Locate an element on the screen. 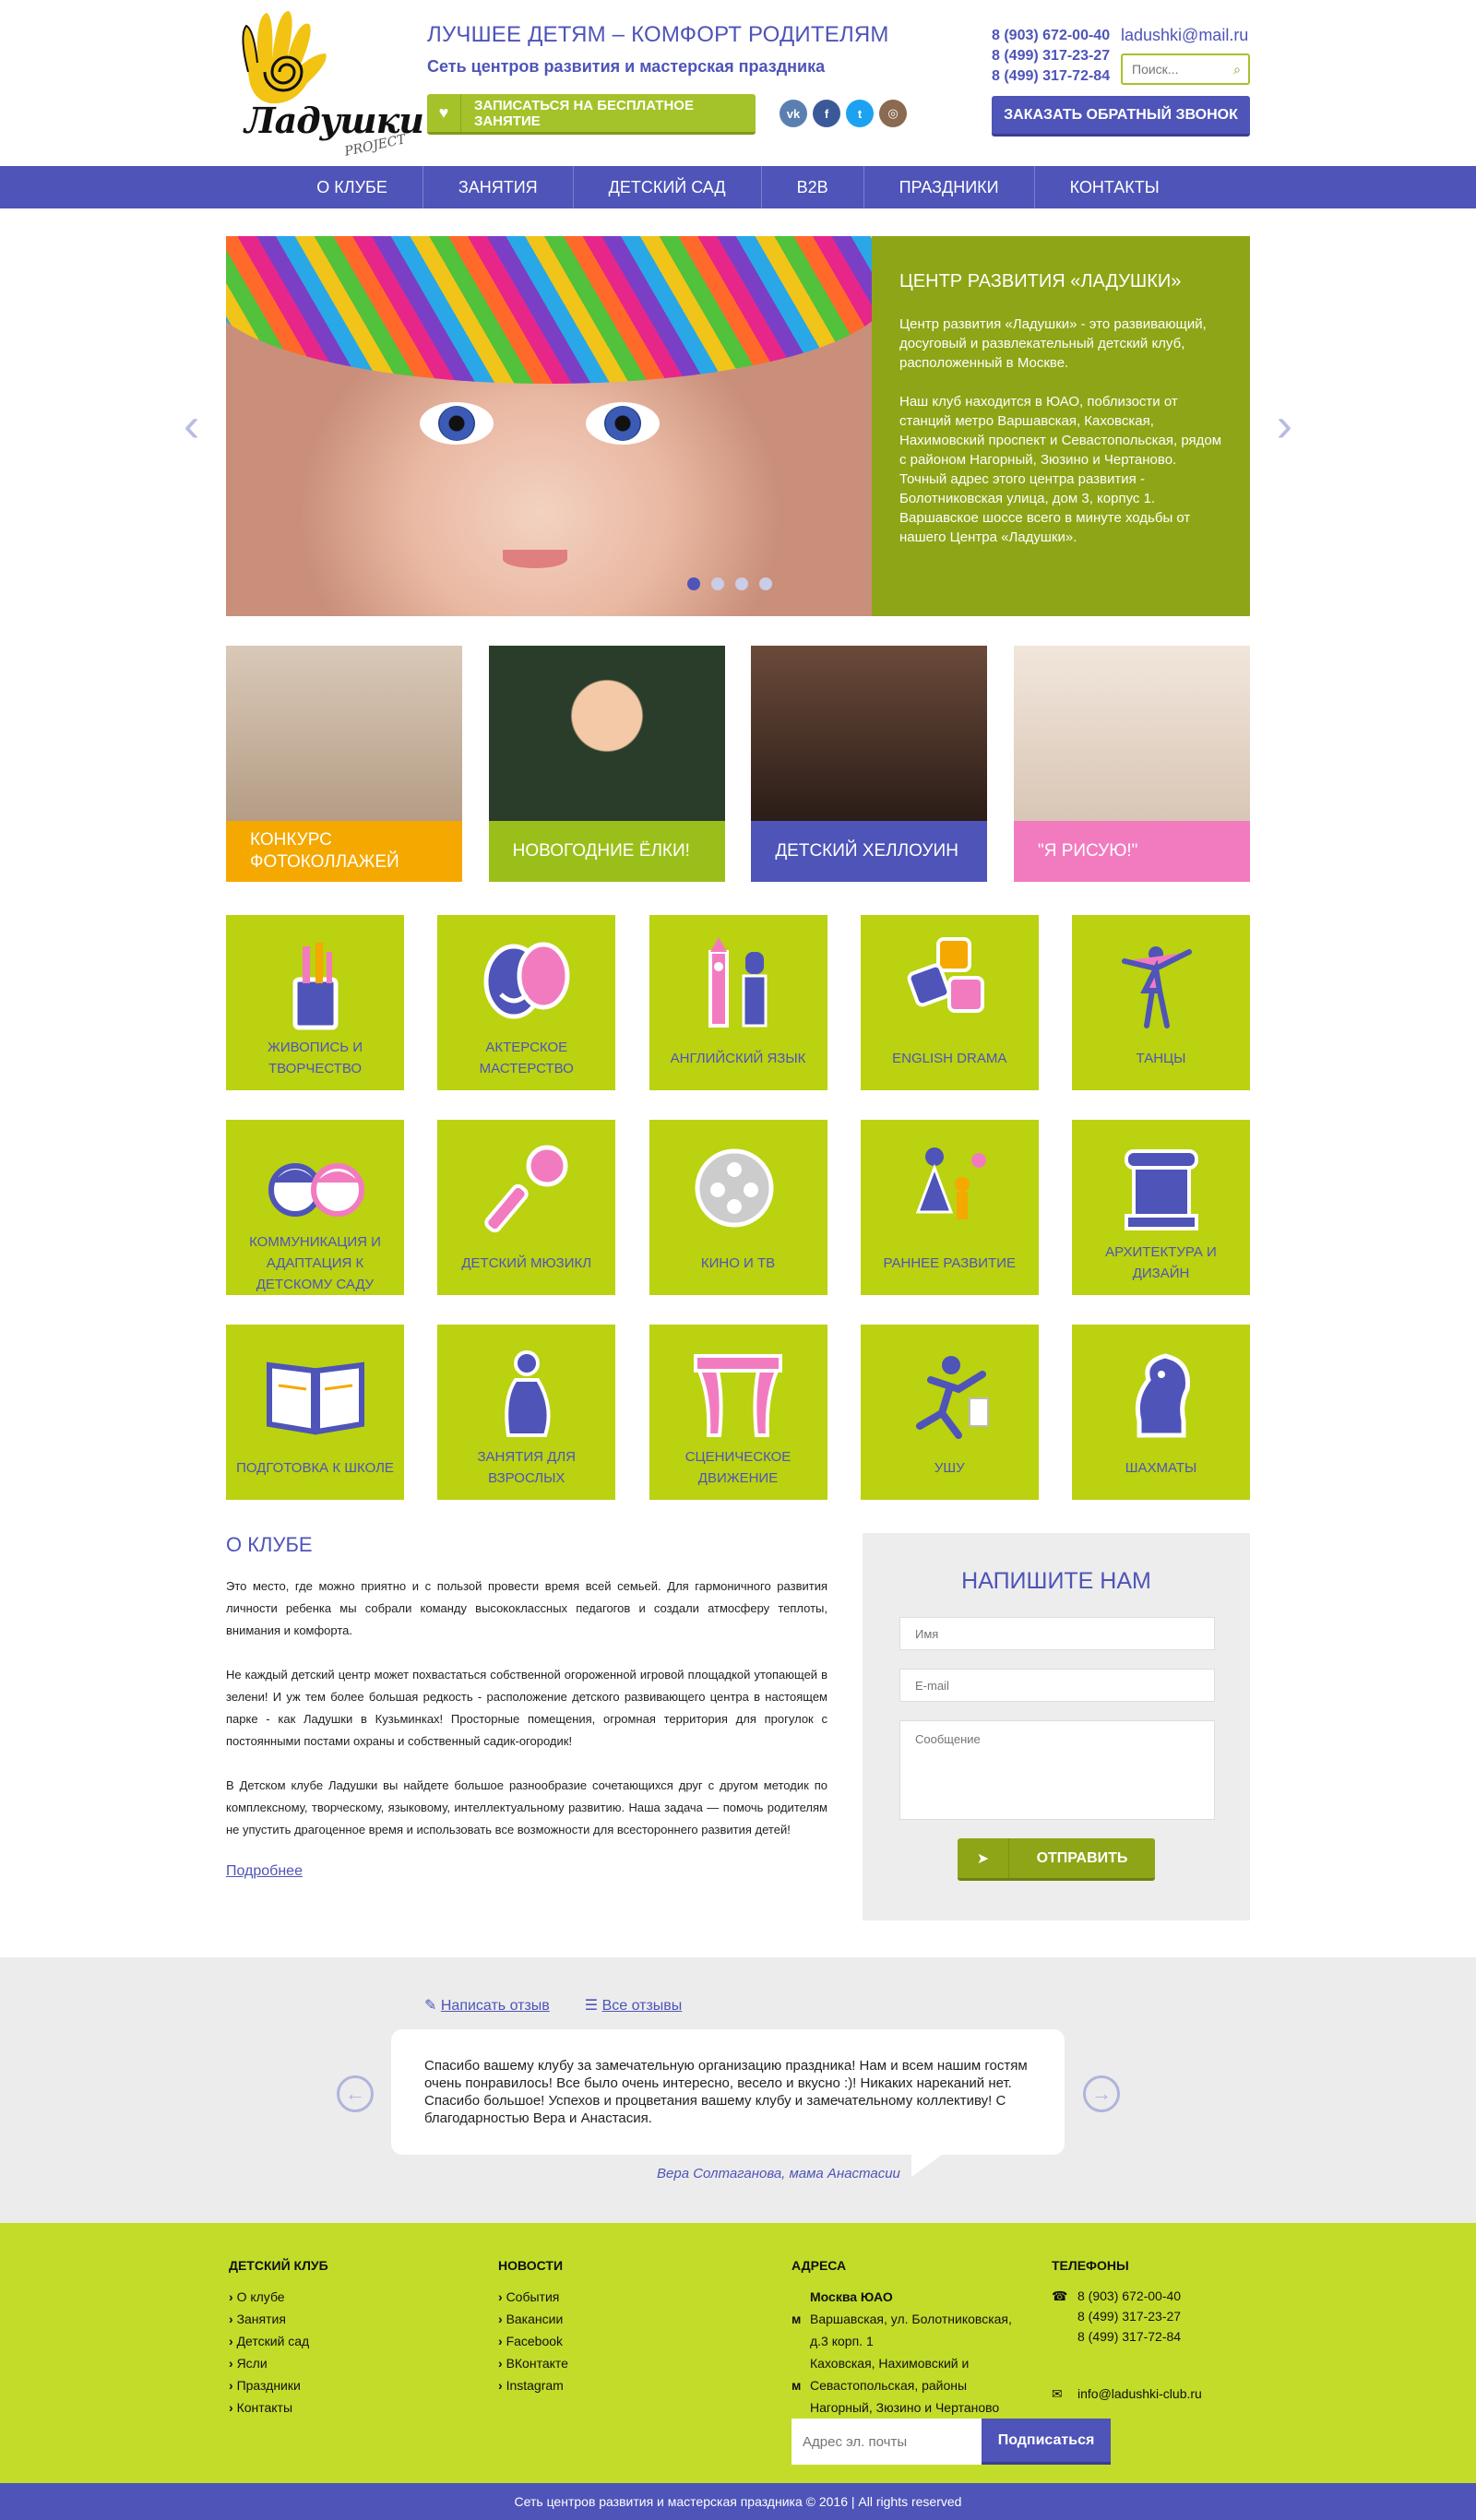  category-tile: РАННЕЕ РАЗВИТИЕ is located at coordinates (949, 1207).